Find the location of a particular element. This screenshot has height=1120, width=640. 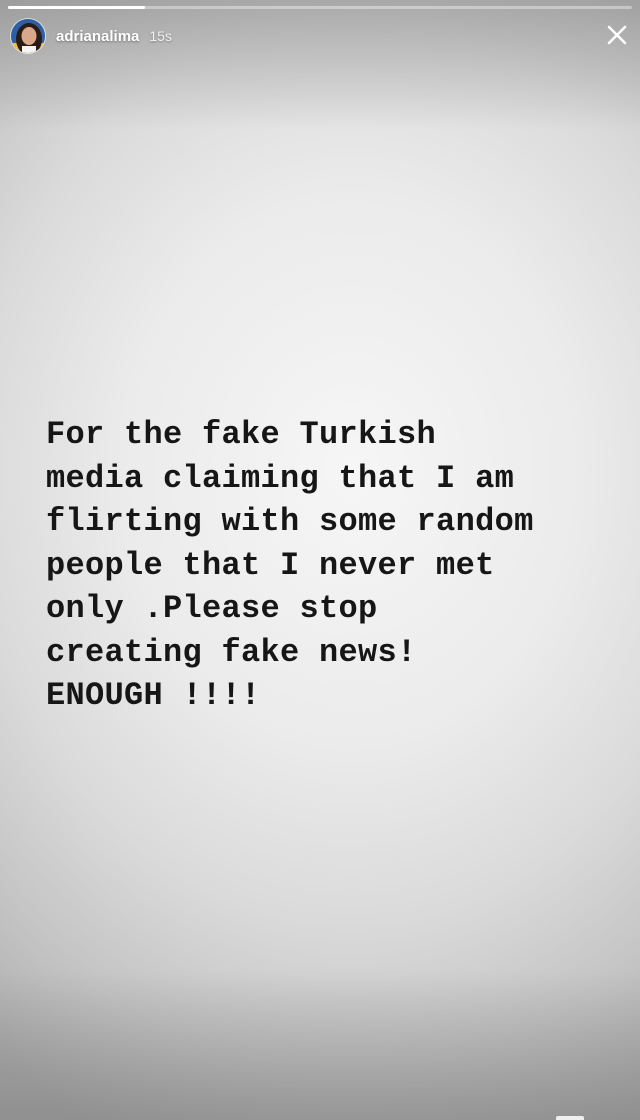

story-progress-bar is located at coordinates (320, 7).